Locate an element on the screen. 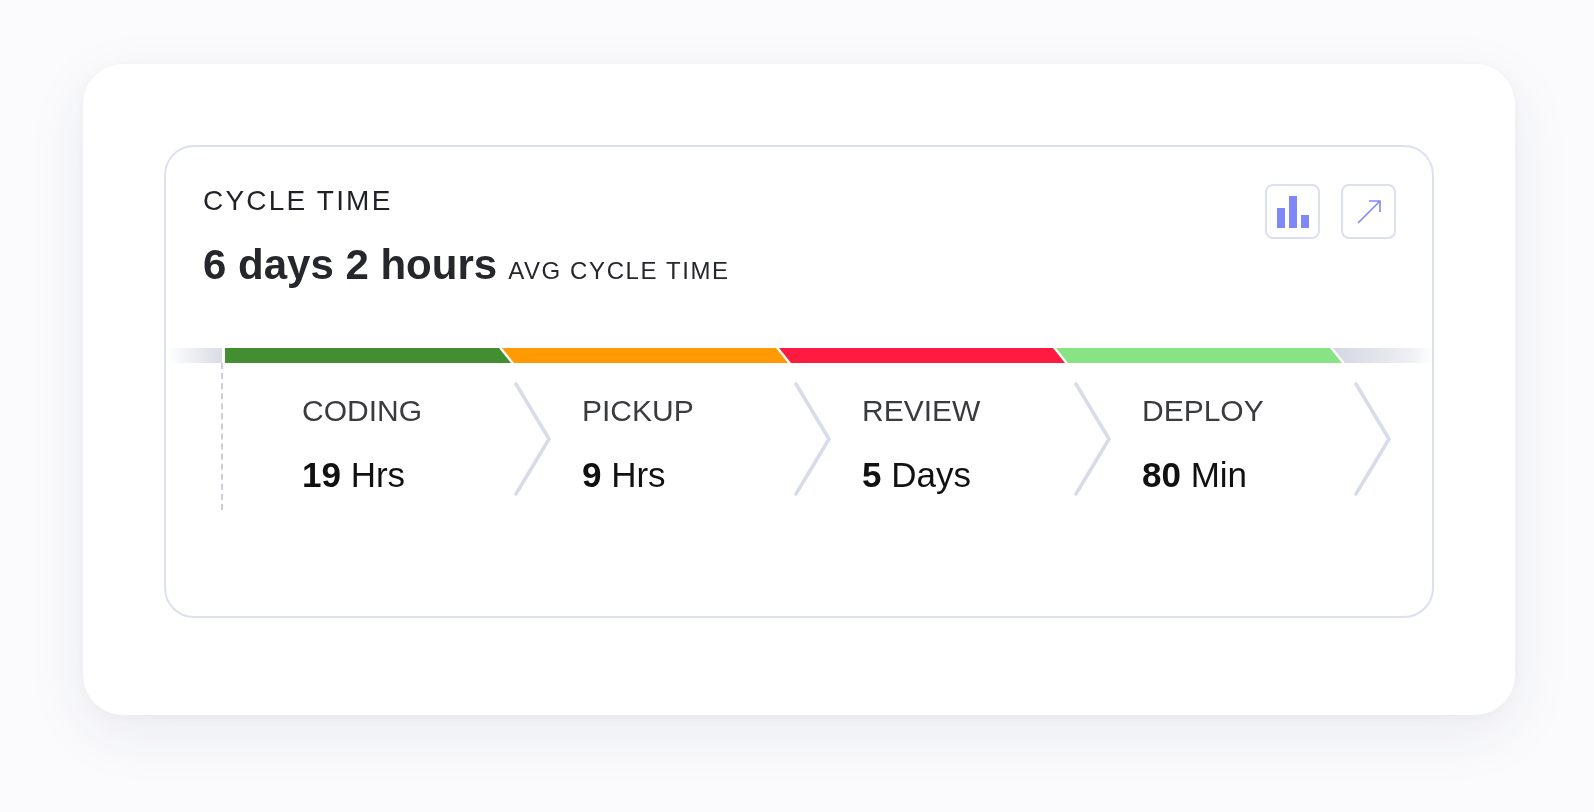 This screenshot has width=1594, height=812. stage-label: REVIEW is located at coordinates (922, 411).